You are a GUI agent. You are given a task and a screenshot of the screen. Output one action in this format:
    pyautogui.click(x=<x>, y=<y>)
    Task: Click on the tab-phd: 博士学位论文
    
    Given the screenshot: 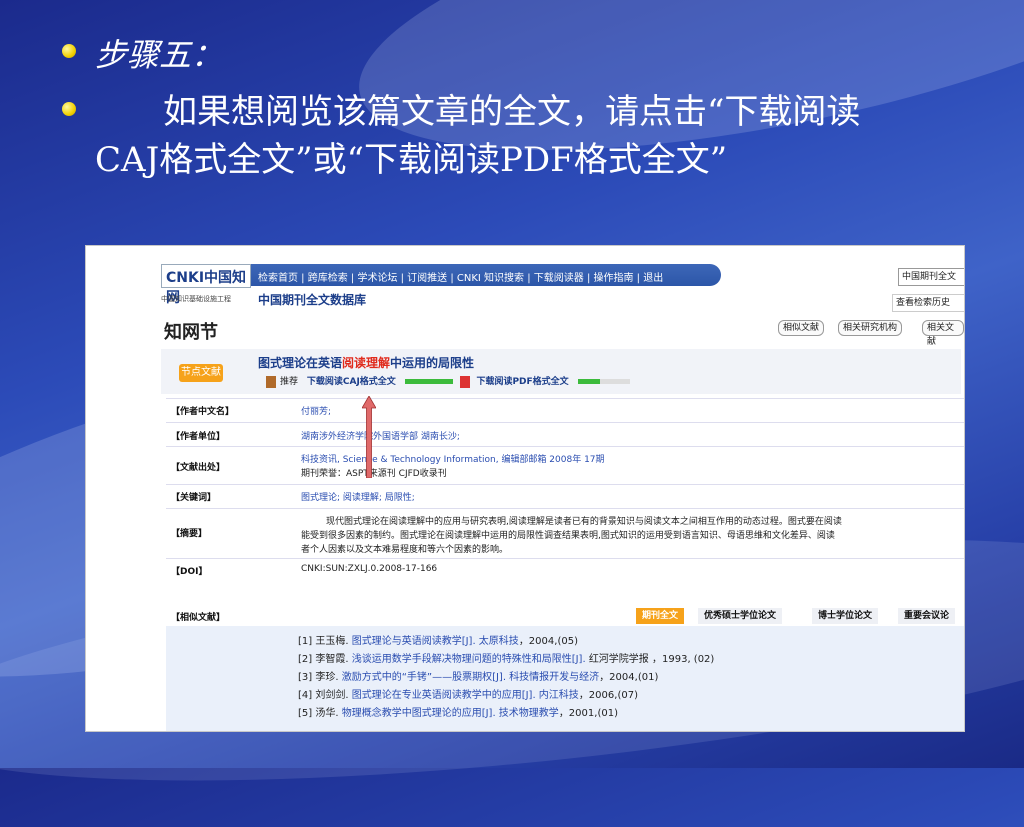 What is the action you would take?
    pyautogui.click(x=845, y=616)
    